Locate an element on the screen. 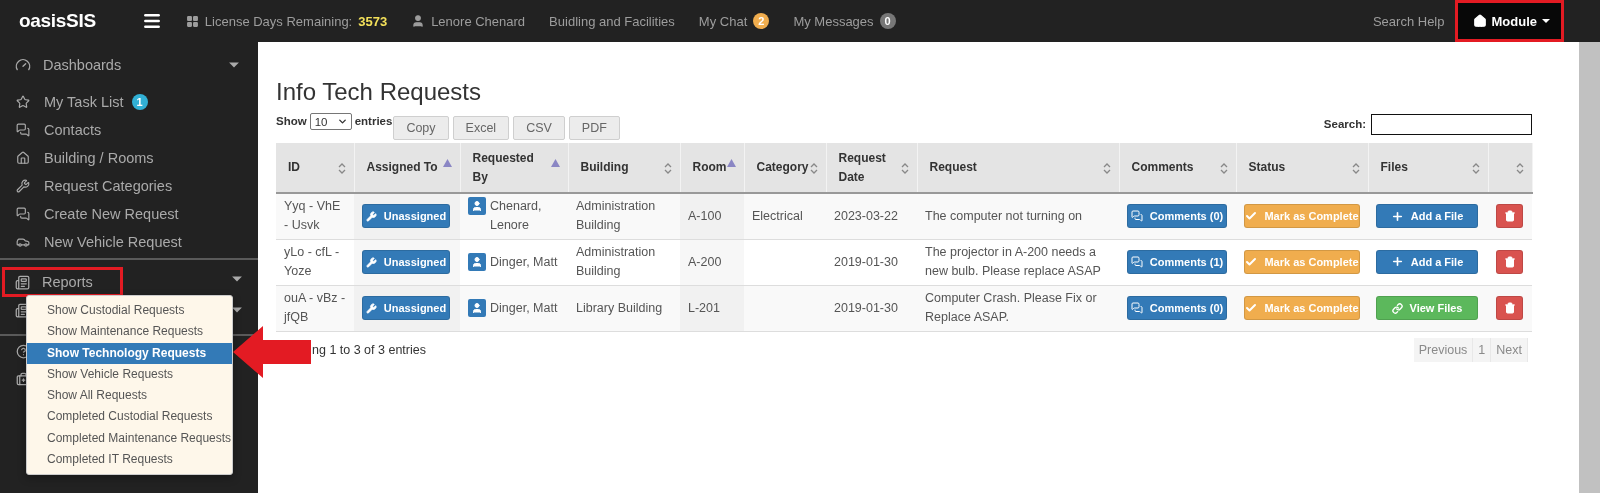 The width and height of the screenshot is (1600, 493). column-header: ID is located at coordinates (315, 168).